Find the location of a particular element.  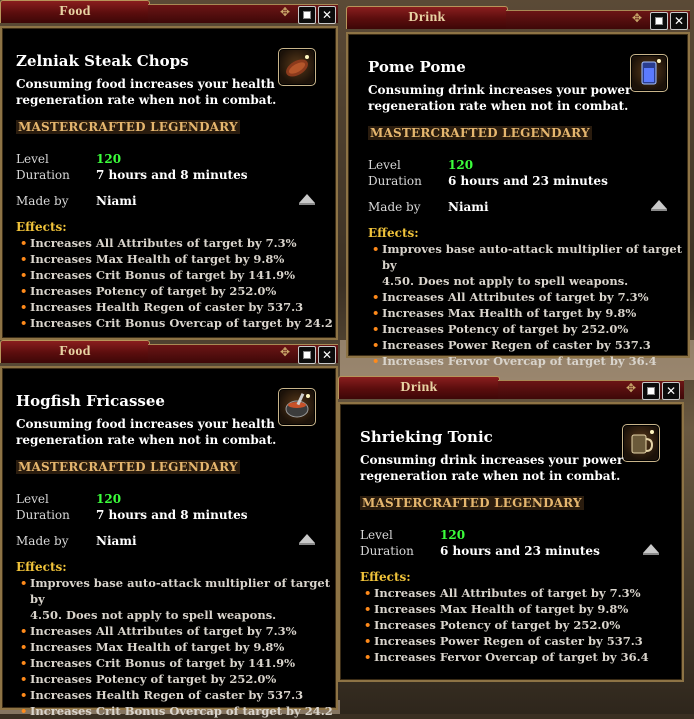

steak-icon is located at coordinates (297, 67).